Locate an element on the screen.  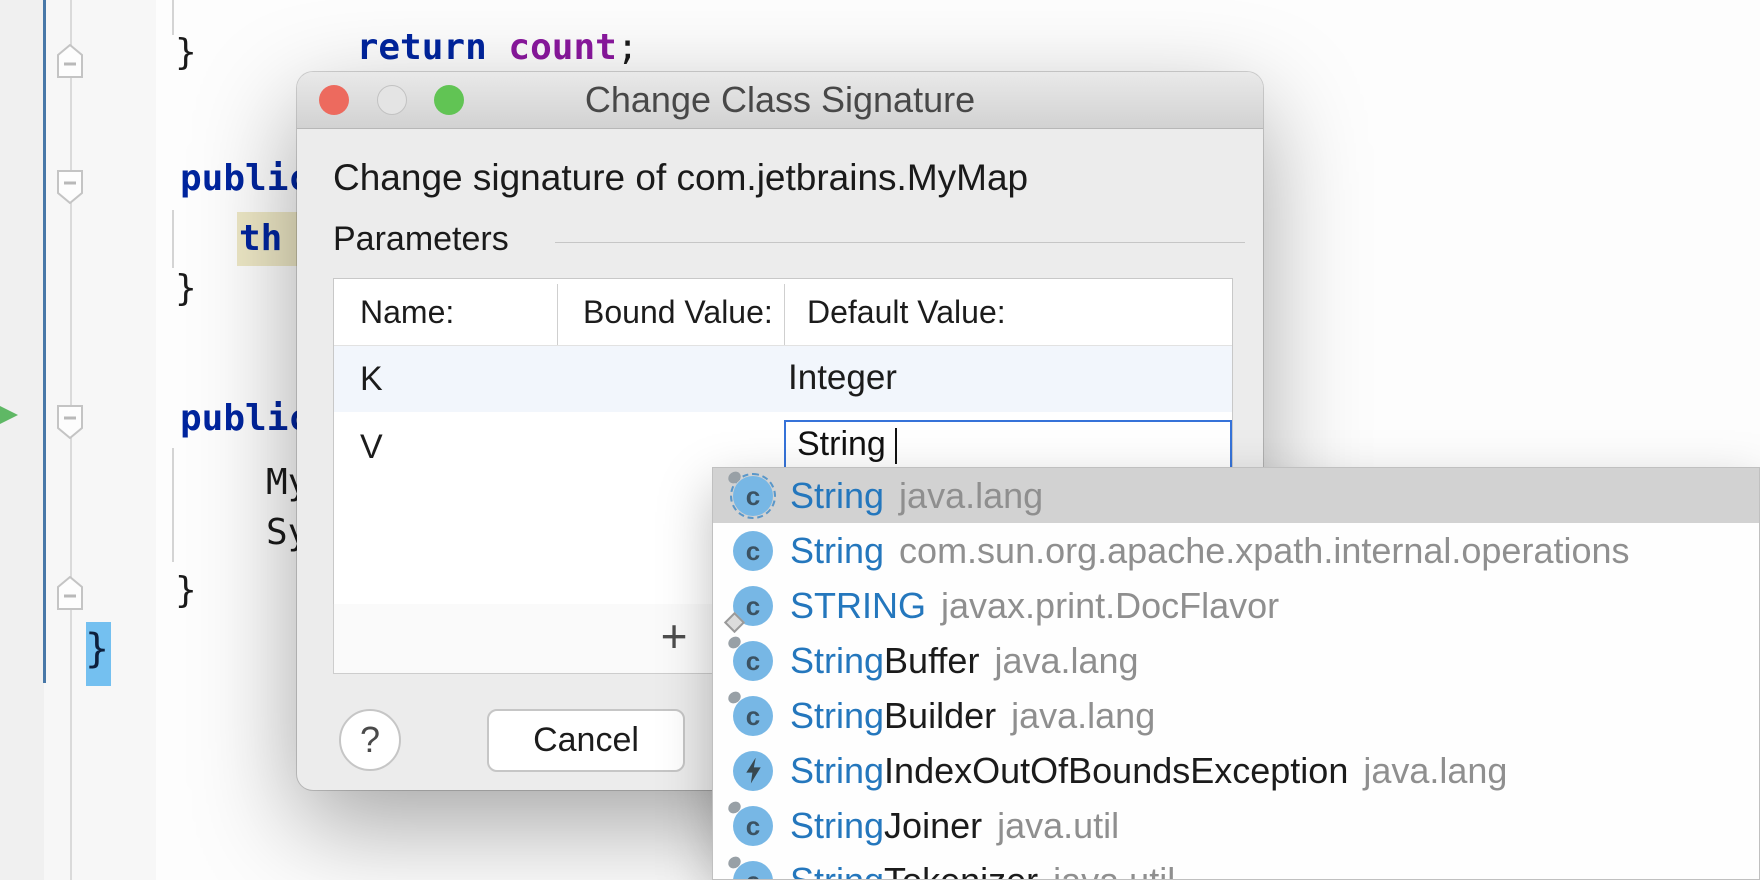
text-cursor is located at coordinates (896, 446).